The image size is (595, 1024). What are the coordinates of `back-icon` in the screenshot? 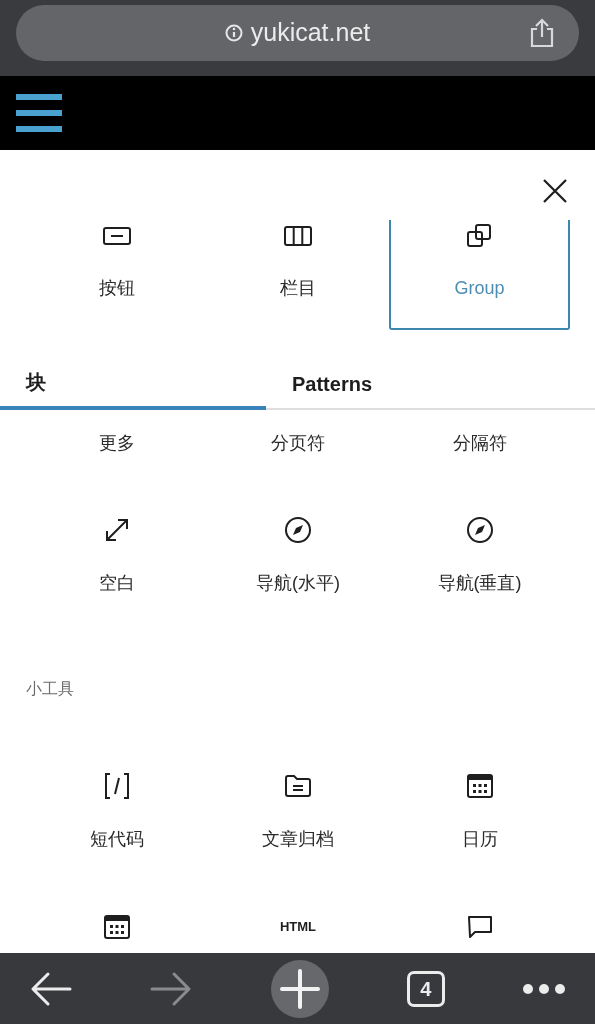 It's located at (51, 988).